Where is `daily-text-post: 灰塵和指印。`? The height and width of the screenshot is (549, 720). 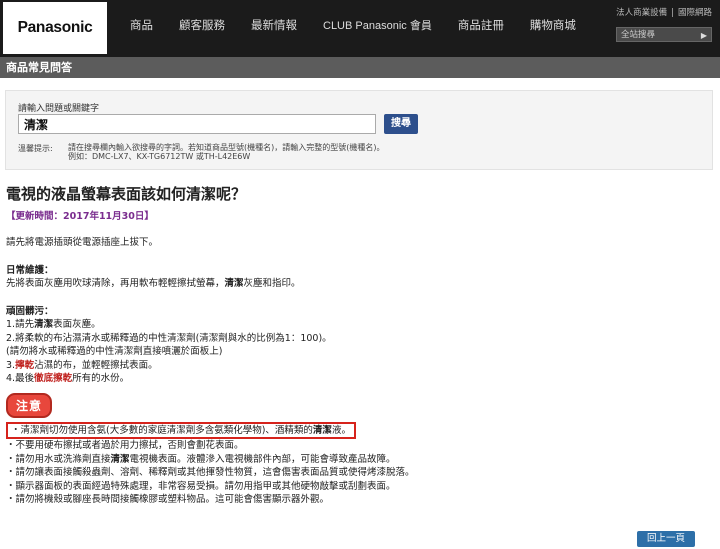 daily-text-post: 灰塵和指印。 is located at coordinates (272, 283).